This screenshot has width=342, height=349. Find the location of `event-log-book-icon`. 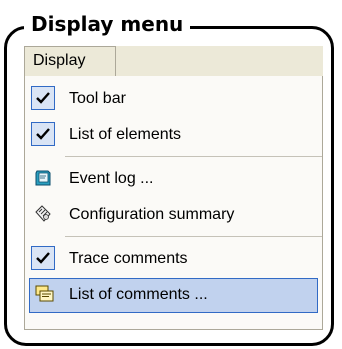

event-log-book-icon is located at coordinates (43, 178).